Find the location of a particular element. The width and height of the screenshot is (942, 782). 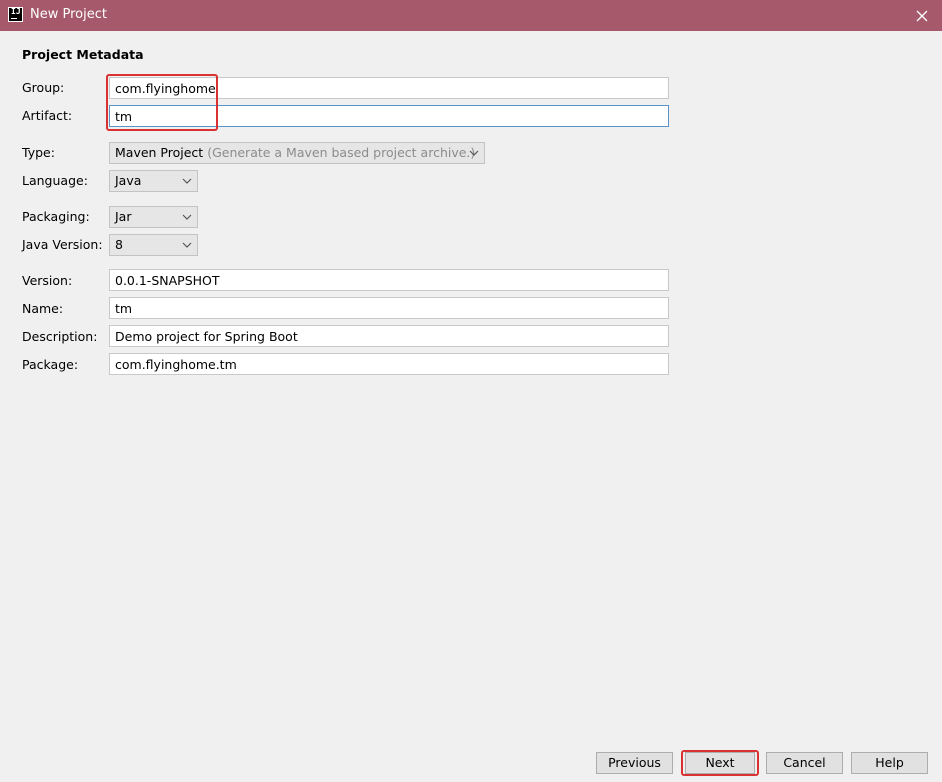

language-select: Java is located at coordinates (153, 181).